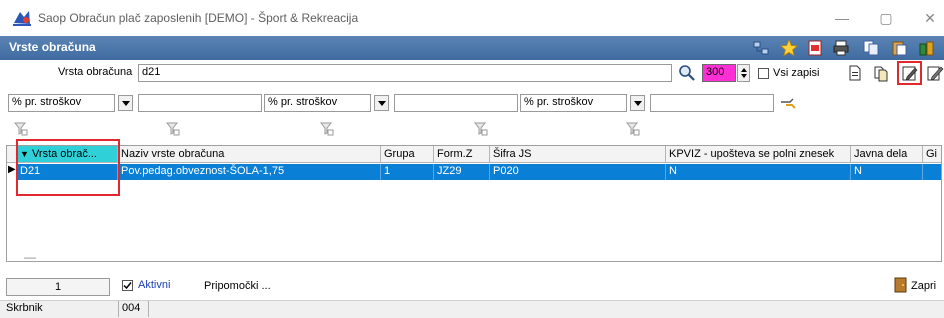 Image resolution: width=944 pixels, height=318 pixels. I want to click on edit-document-icon, so click(910, 73).